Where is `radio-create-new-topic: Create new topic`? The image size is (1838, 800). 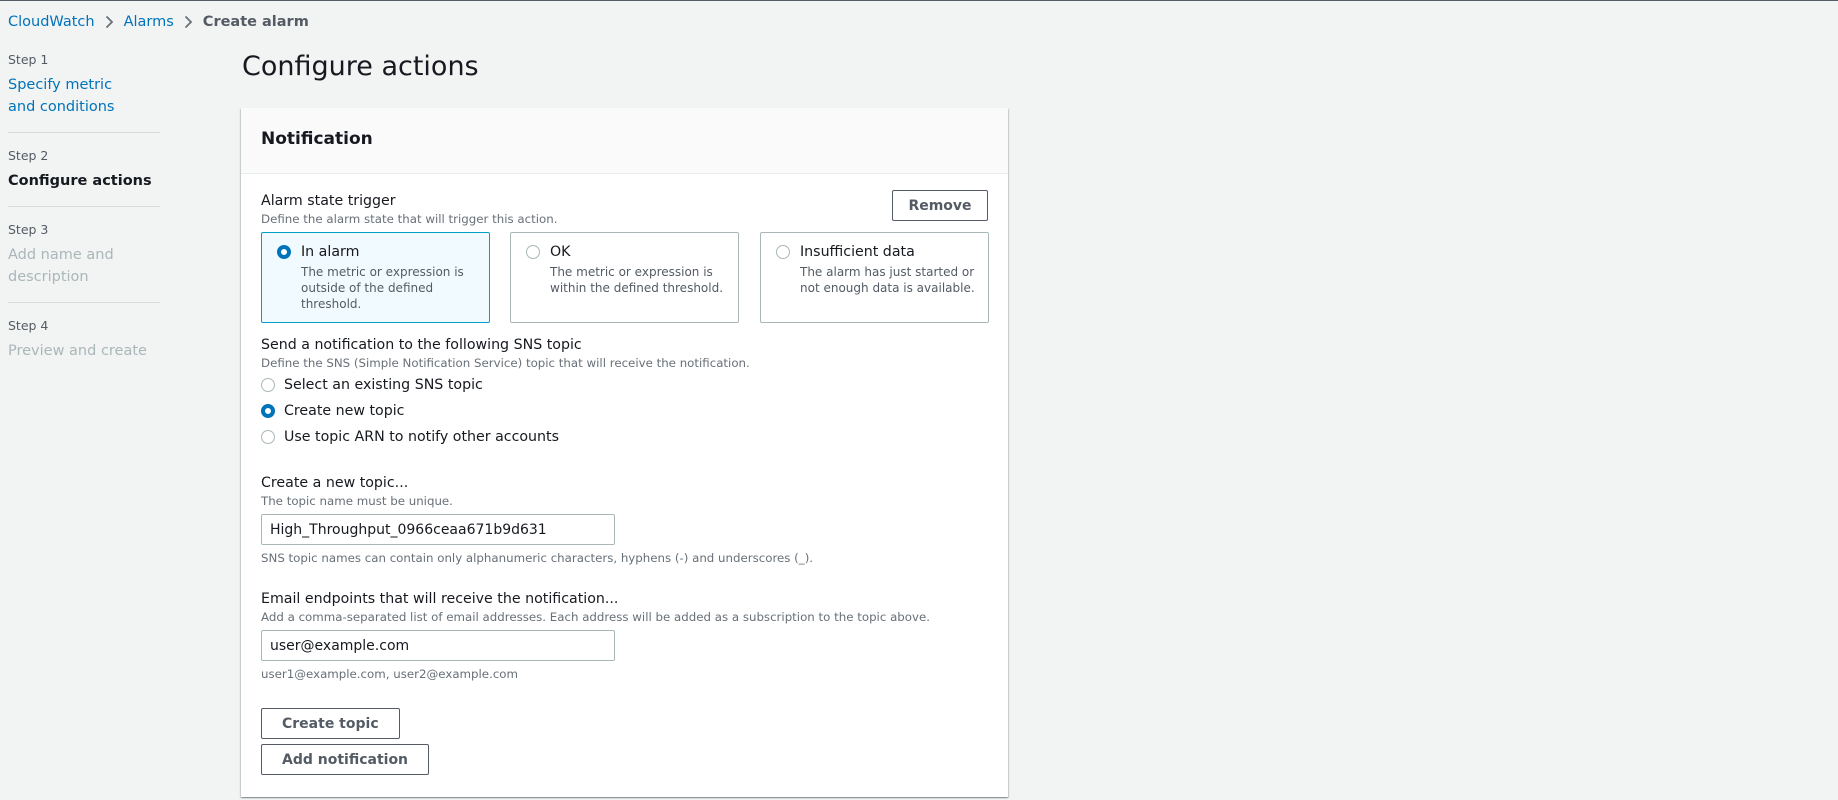
radio-create-new-topic: Create new topic is located at coordinates (332, 411).